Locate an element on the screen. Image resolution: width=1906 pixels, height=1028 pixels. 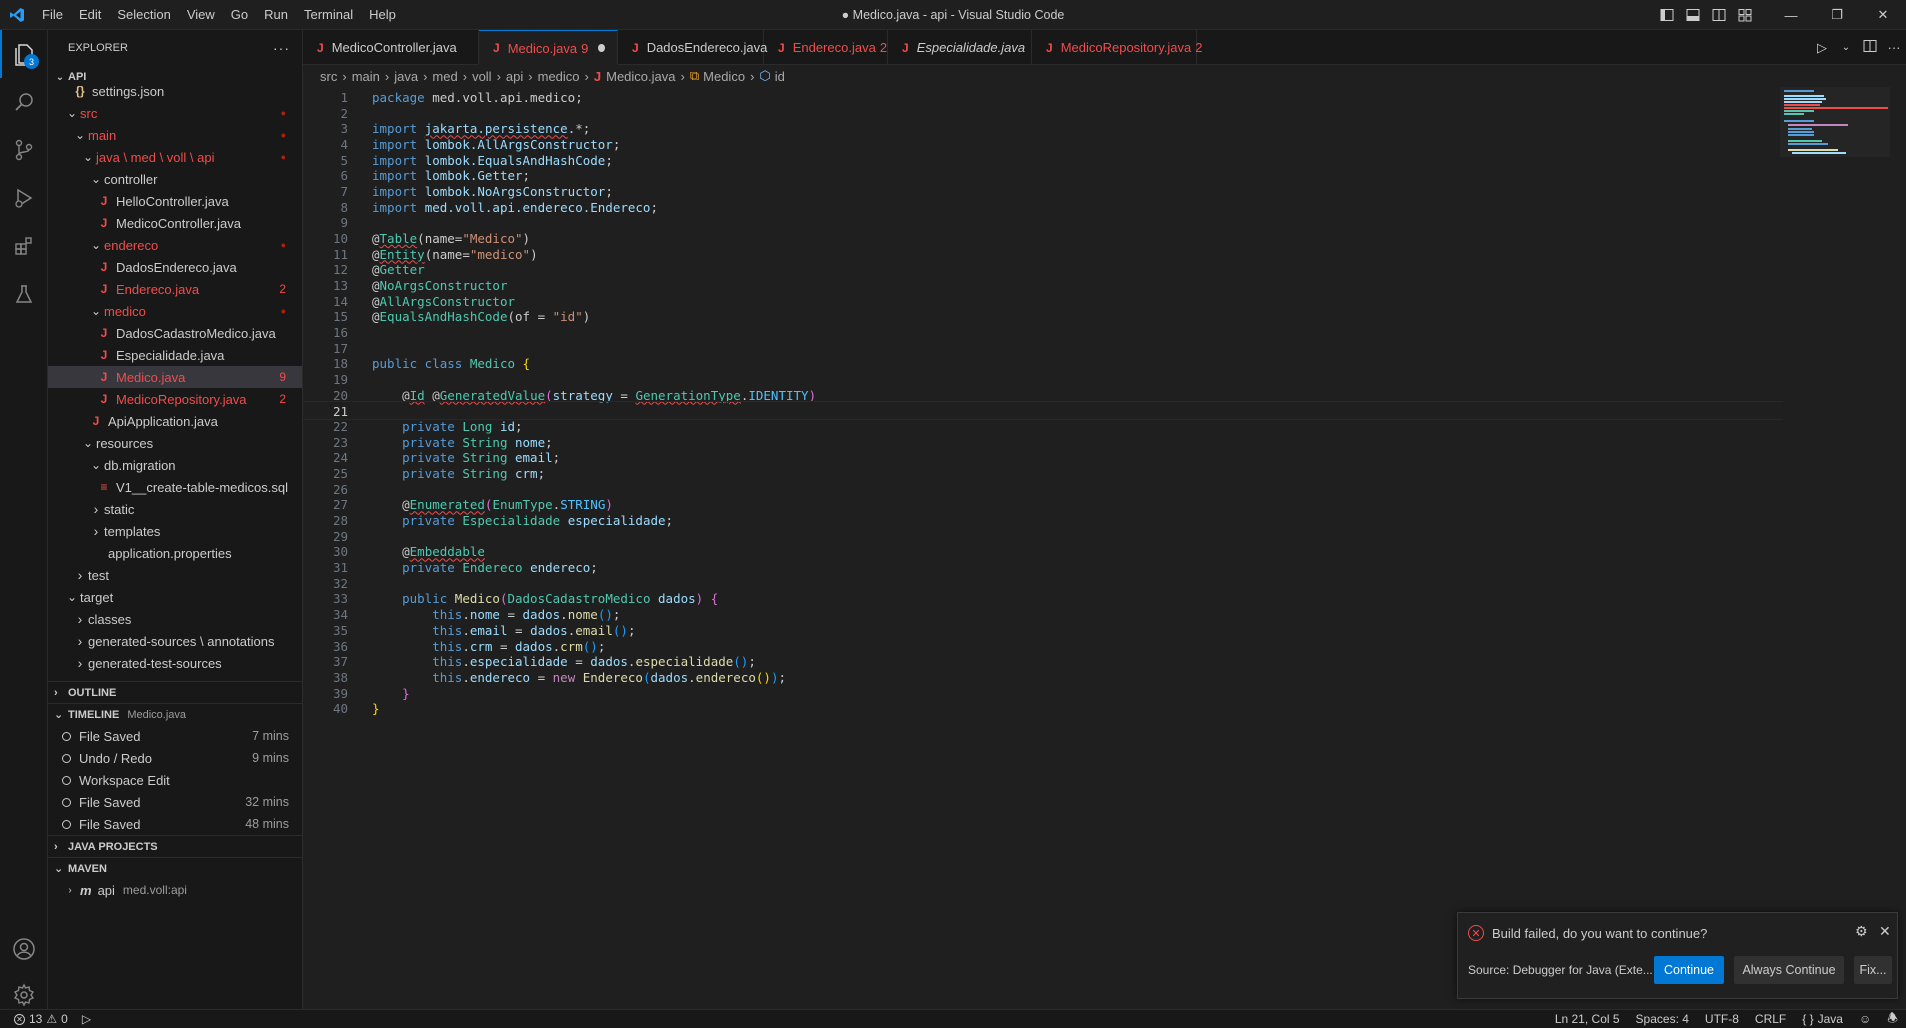
tree-item: J DadosEndereco.java is located at coordinates (175, 267).